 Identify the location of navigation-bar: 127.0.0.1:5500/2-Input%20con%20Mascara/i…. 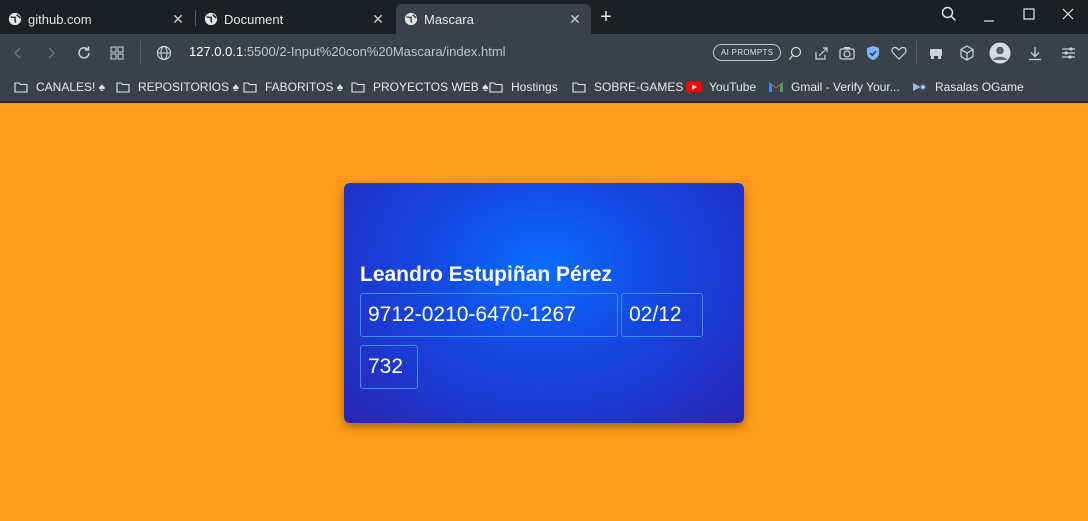
(544, 53).